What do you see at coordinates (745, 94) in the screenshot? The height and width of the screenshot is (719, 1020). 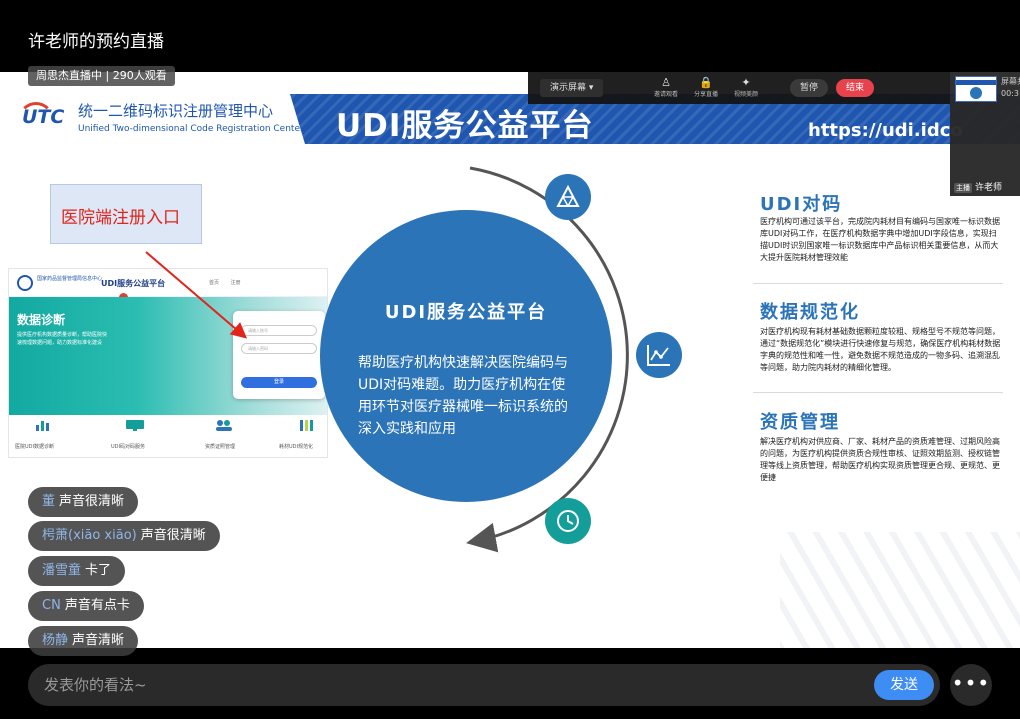 I see `beauty-label: 视频美颜` at bounding box center [745, 94].